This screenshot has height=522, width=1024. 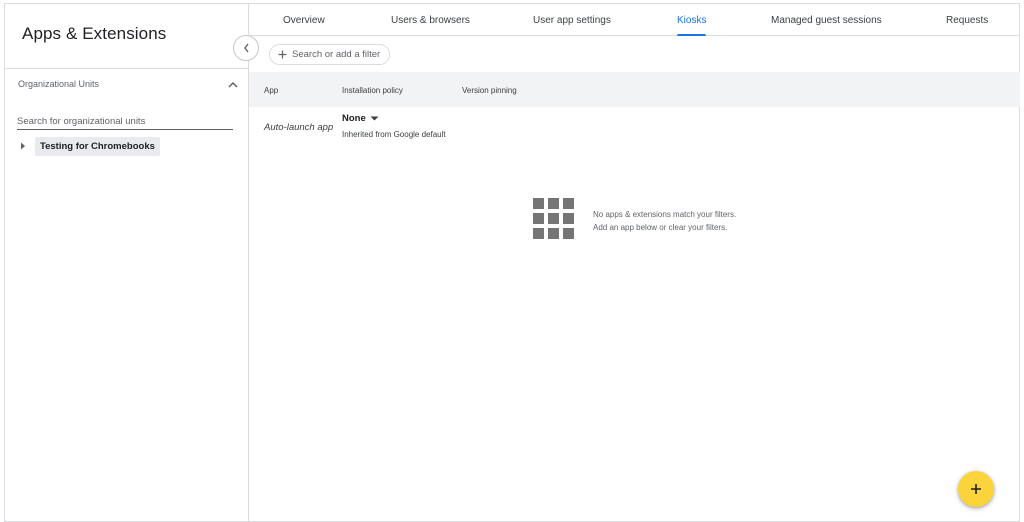 I want to click on chevron-left-icon, so click(x=246, y=48).